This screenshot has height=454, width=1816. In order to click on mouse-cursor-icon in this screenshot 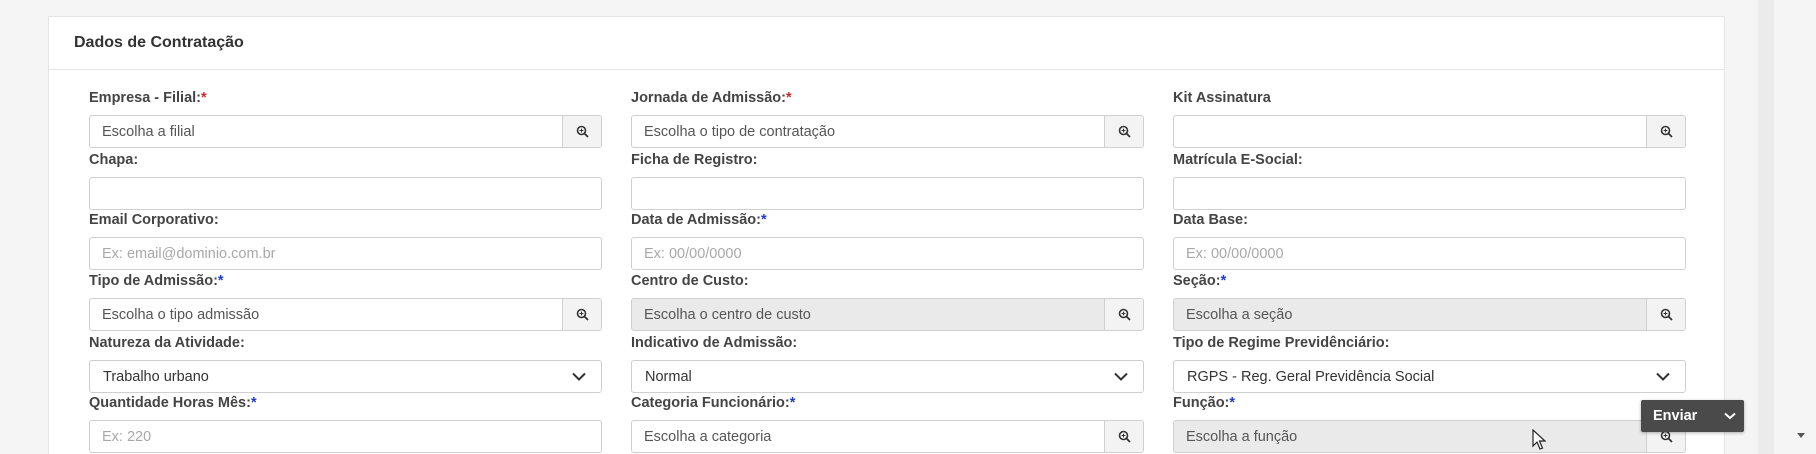, I will do `click(1539, 439)`.